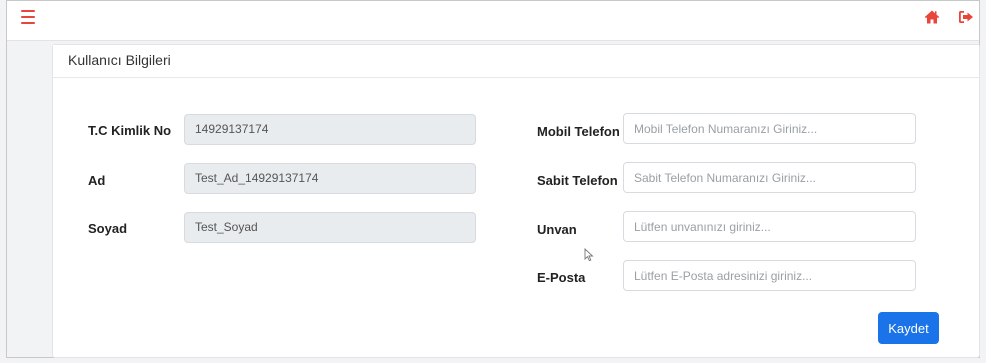 The image size is (986, 363). Describe the element at coordinates (330, 129) in the screenshot. I see `tc-kimlik-field: 14929137174` at that location.